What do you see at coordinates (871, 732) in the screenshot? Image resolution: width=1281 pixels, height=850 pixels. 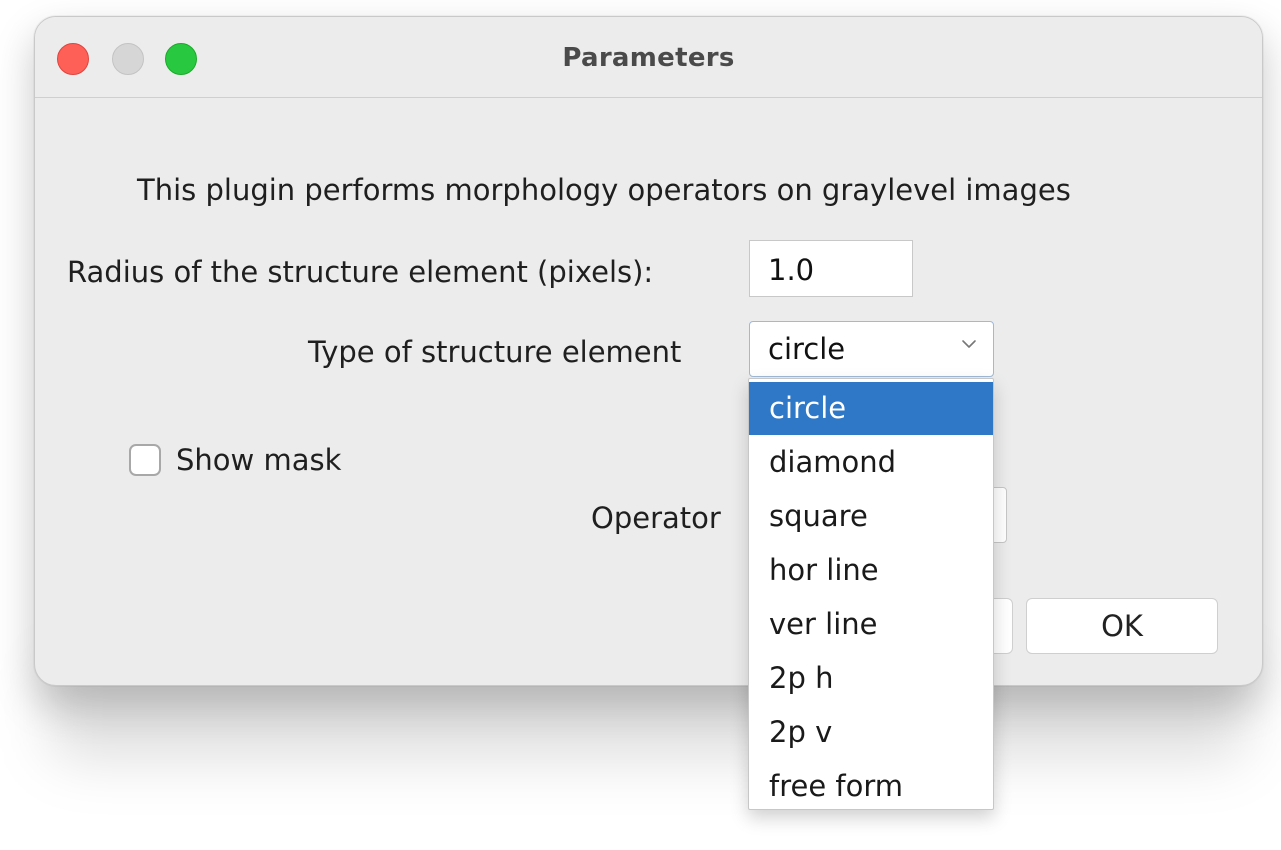 I see `dropdown-option-2p-v: 2p v` at bounding box center [871, 732].